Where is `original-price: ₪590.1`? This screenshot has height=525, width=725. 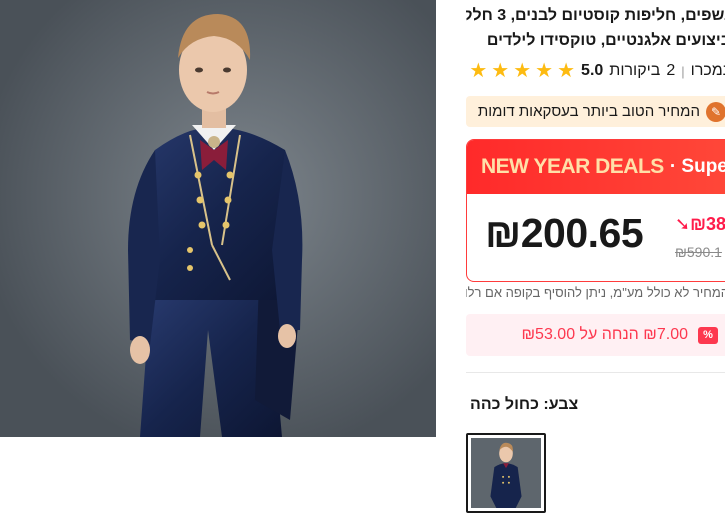
original-price: ₪590.1 is located at coordinates (698, 252).